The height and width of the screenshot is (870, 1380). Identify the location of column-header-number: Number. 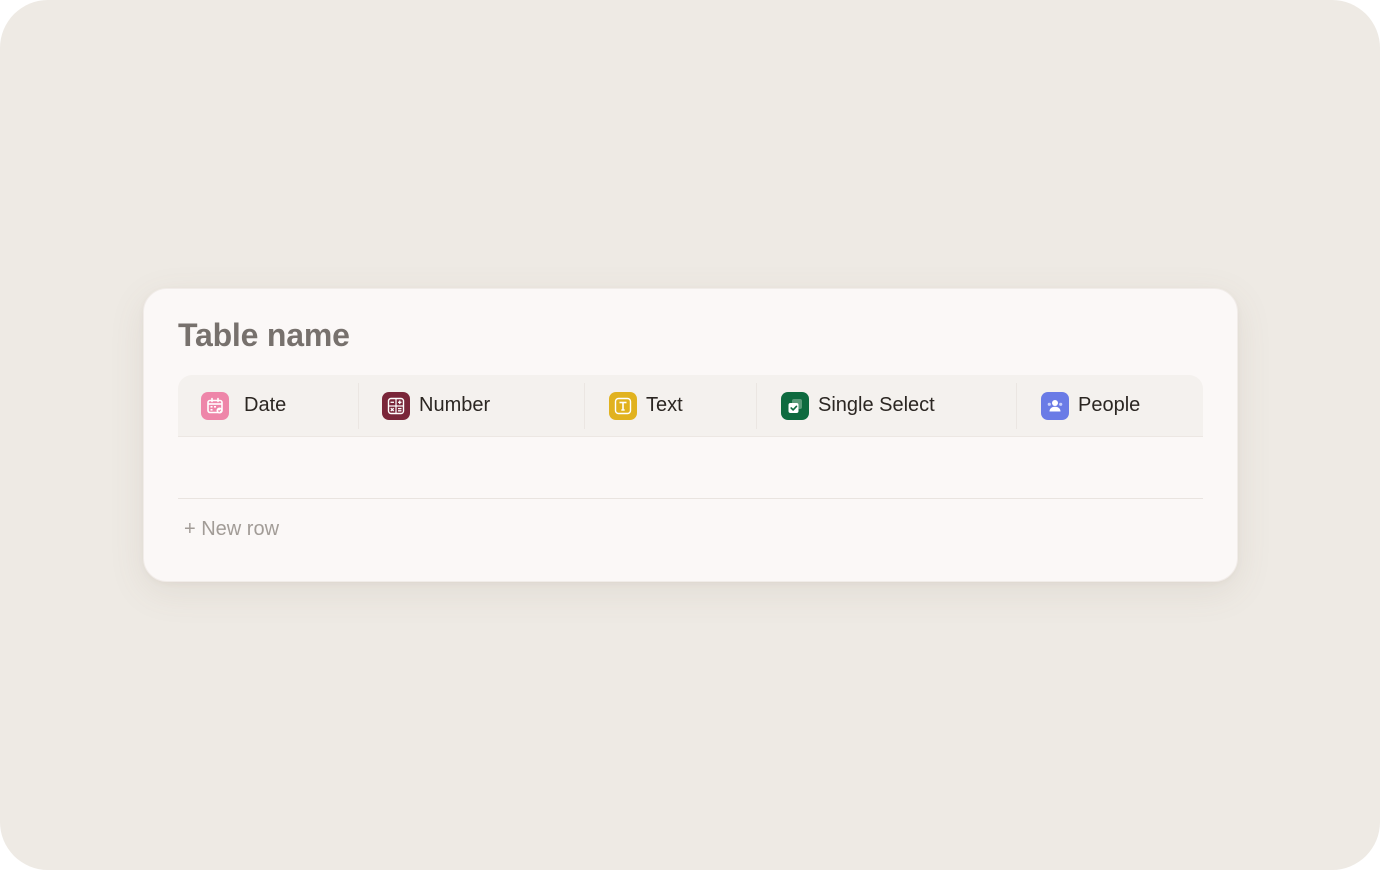
(471, 405).